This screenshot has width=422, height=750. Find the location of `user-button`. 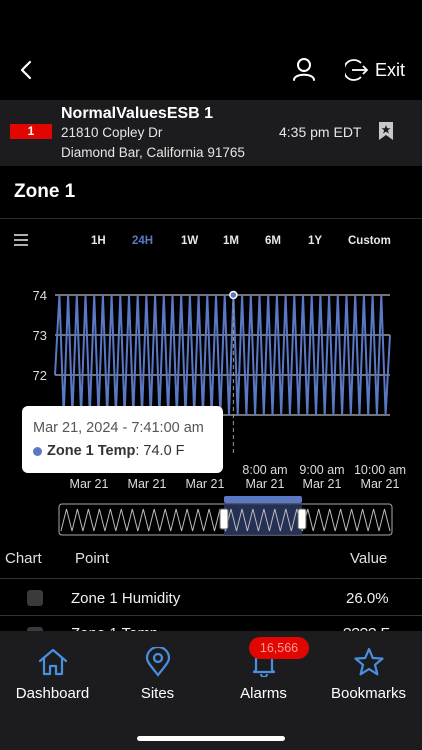

user-button is located at coordinates (305, 70).